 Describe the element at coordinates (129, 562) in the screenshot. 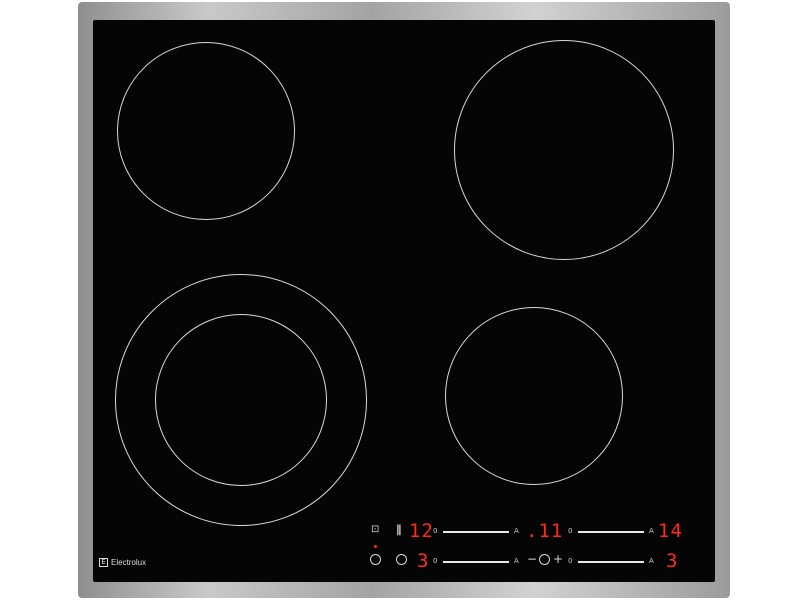

I see `brand-name: Electrolux` at that location.